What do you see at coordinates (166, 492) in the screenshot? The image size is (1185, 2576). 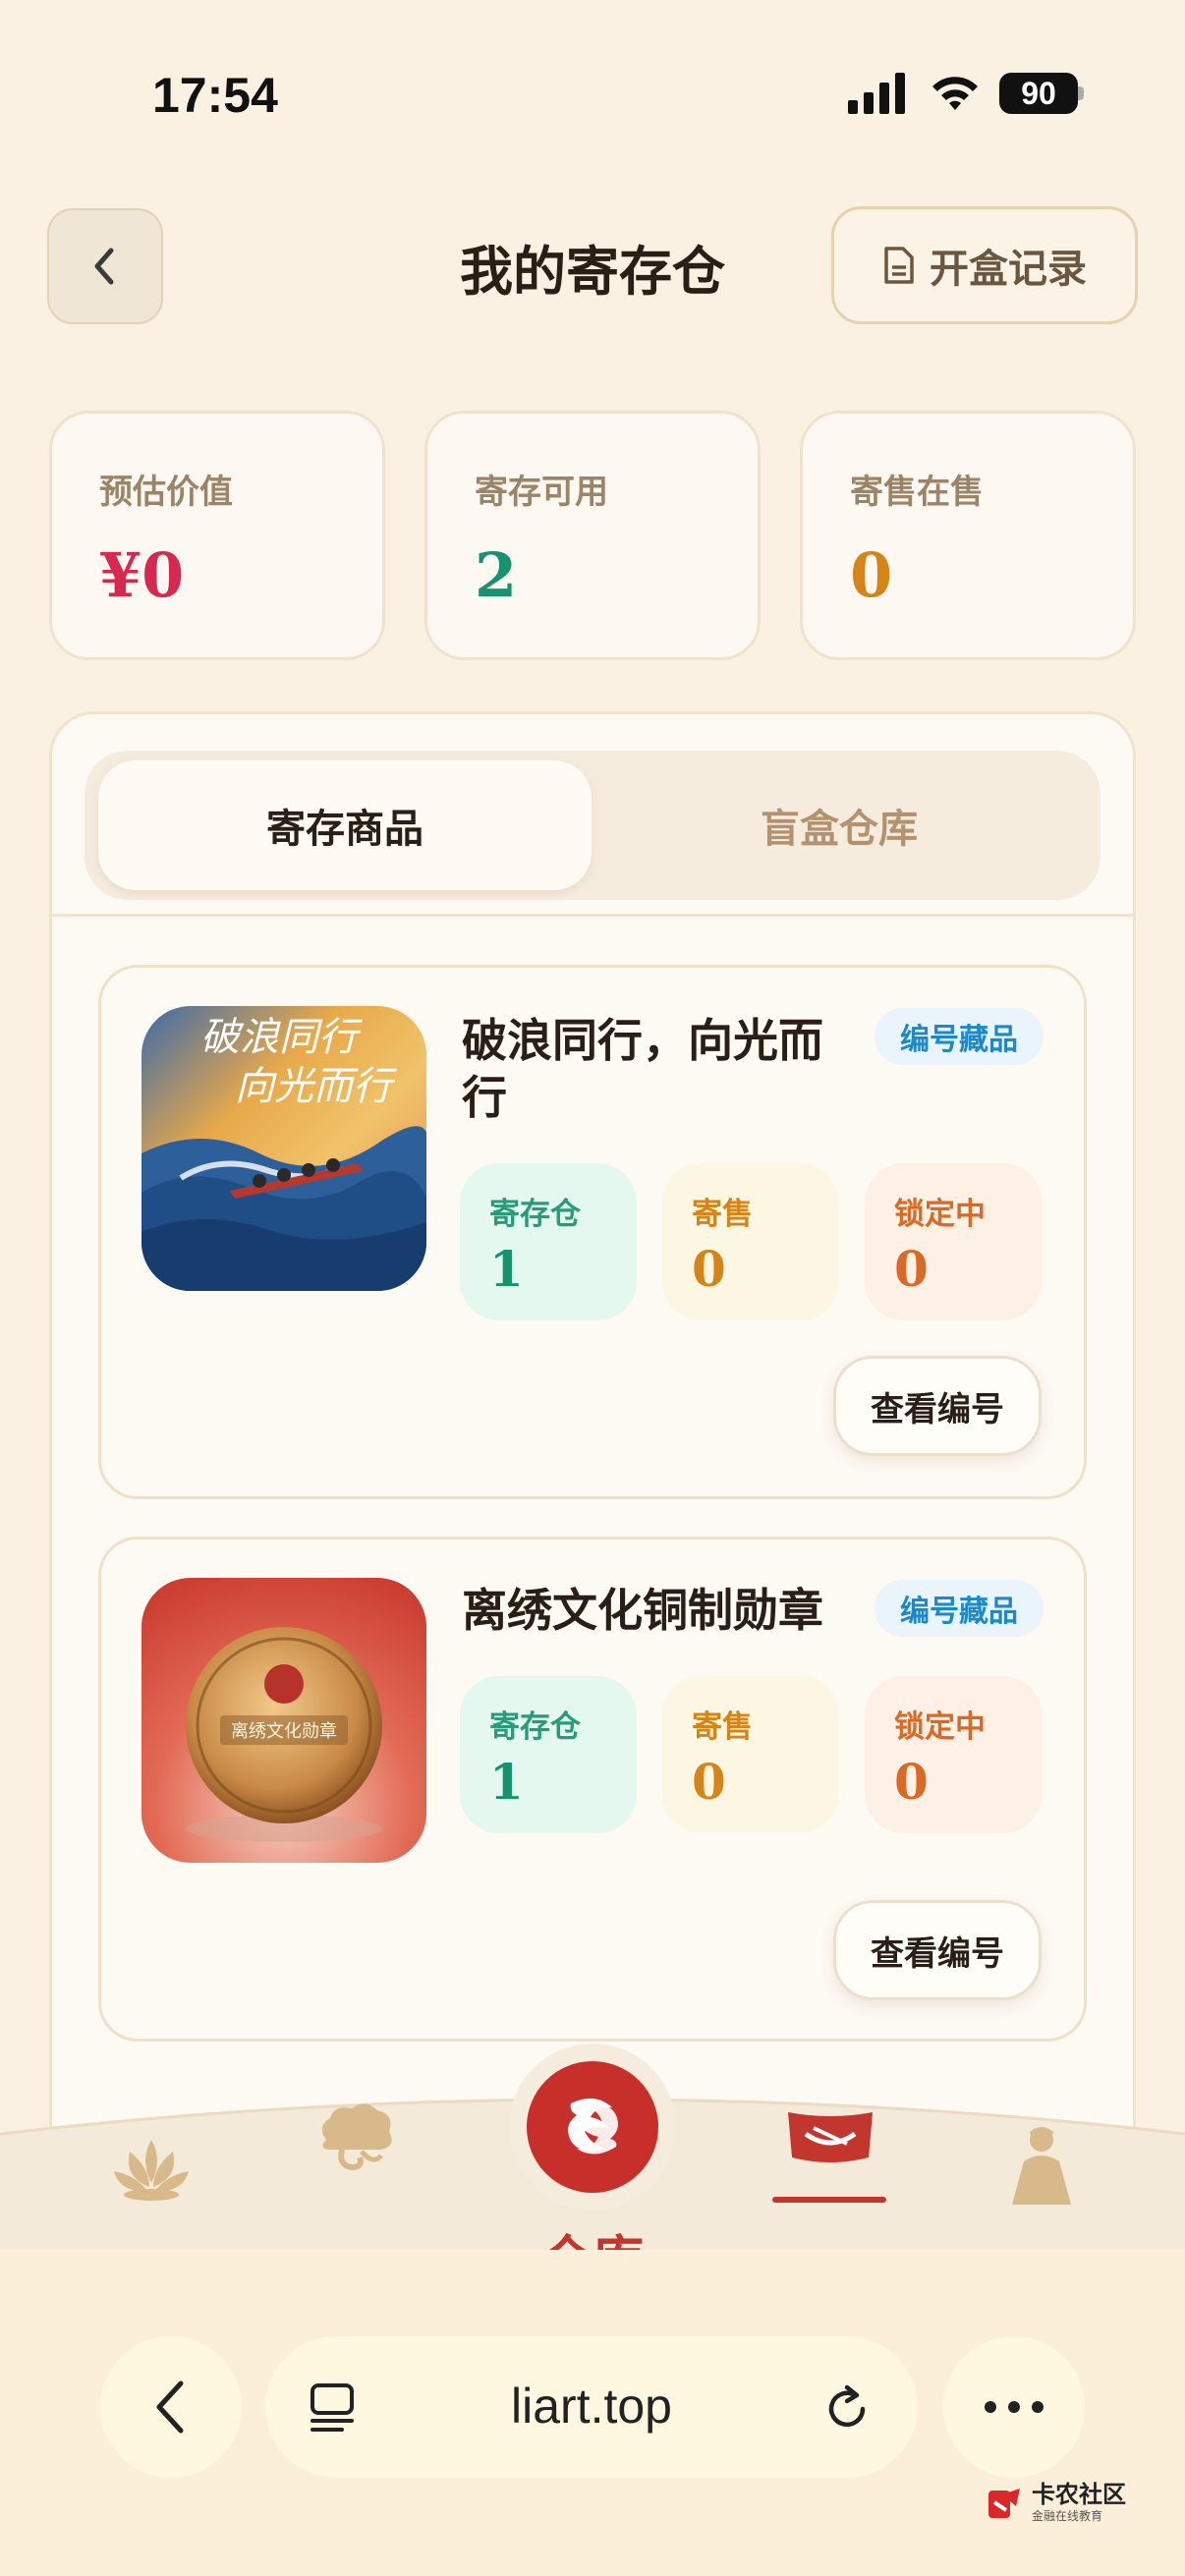 I see `stat-label: 预估价值` at bounding box center [166, 492].